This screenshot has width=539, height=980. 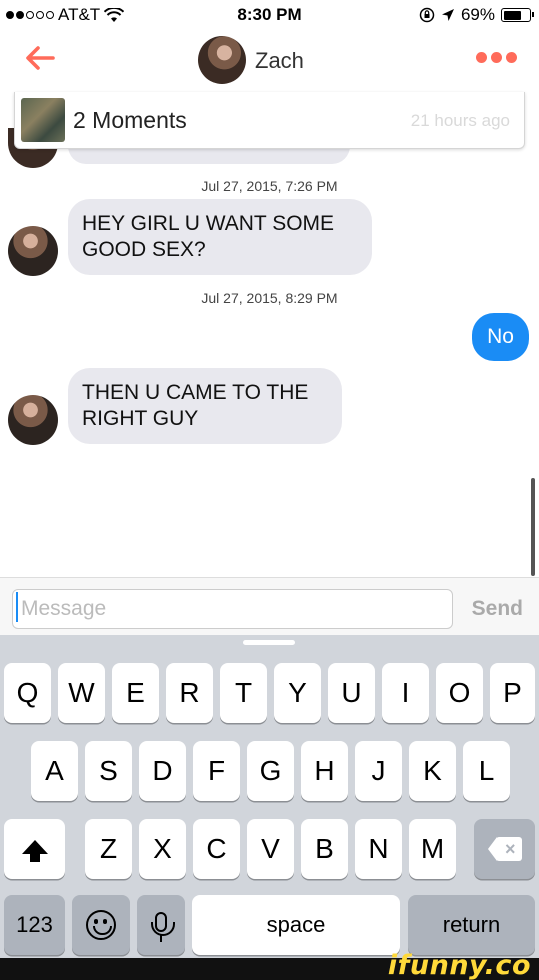 I want to click on dictation-key, so click(x=161, y=925).